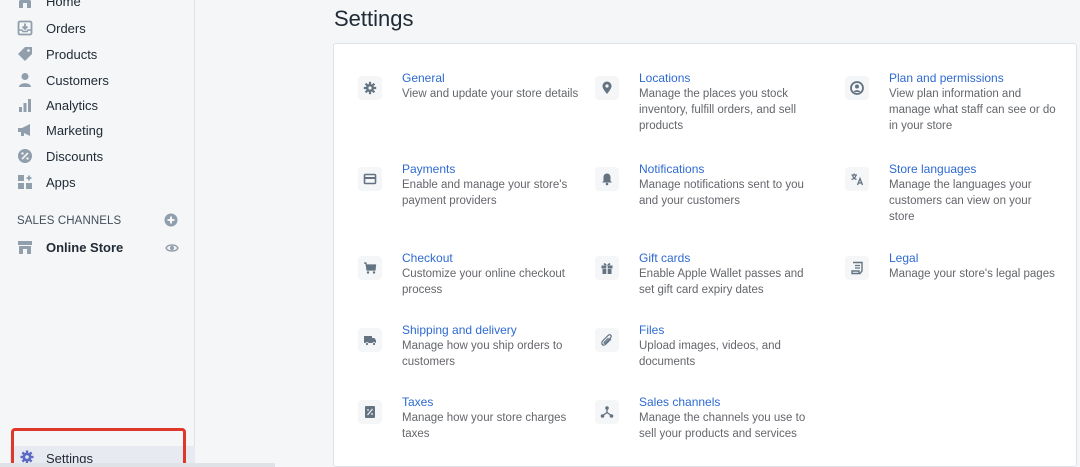 The width and height of the screenshot is (1080, 467). Describe the element at coordinates (97, 7) in the screenshot. I see `sidebar-item-home: Home` at that location.